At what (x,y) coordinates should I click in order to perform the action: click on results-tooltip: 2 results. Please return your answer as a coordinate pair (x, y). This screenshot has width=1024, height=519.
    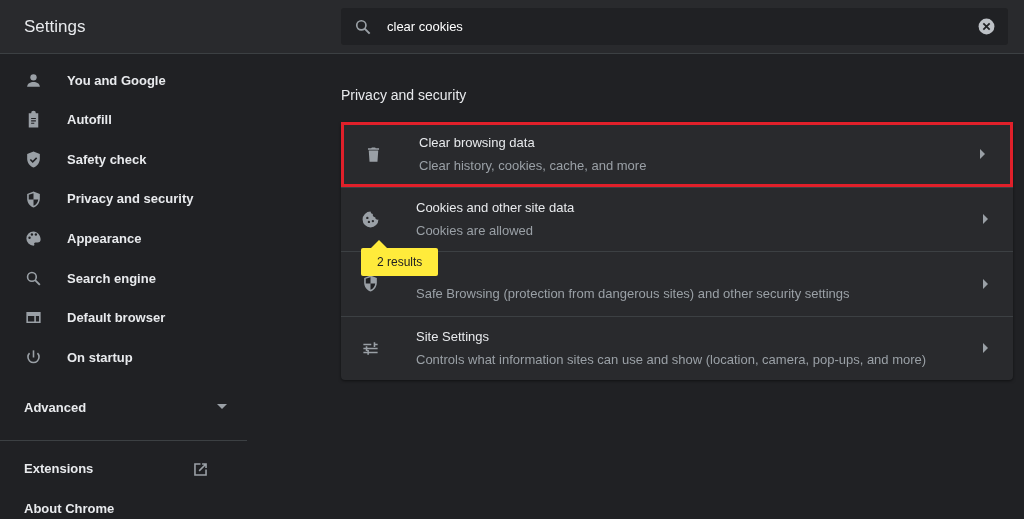
    Looking at the image, I should click on (400, 258).